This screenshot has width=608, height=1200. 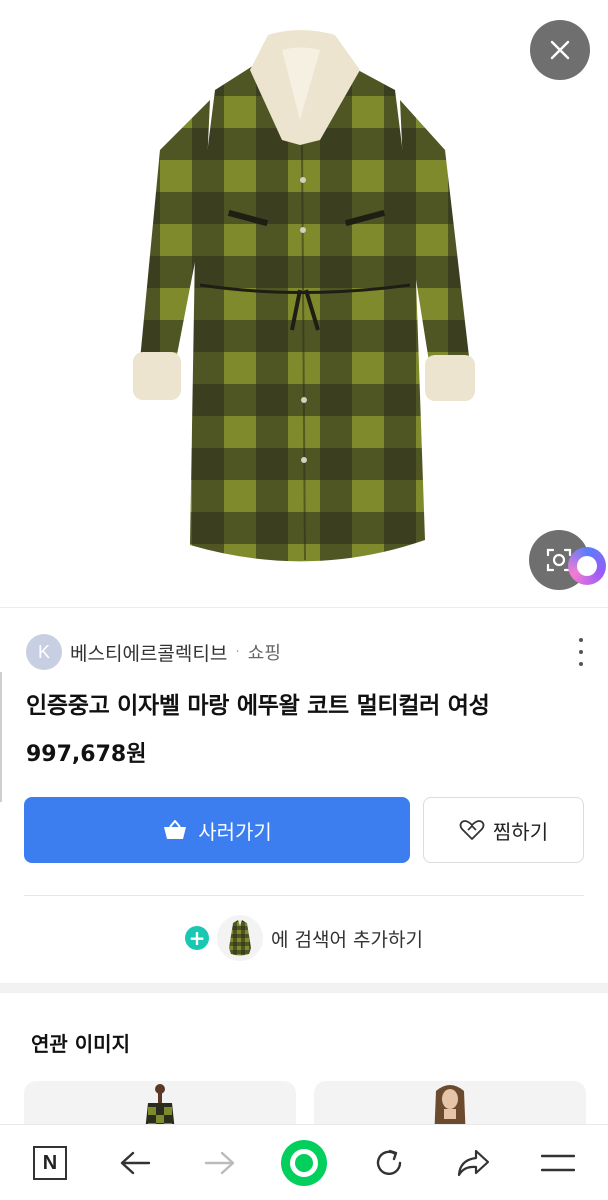 I want to click on coat-thumbnail, so click(x=240, y=938).